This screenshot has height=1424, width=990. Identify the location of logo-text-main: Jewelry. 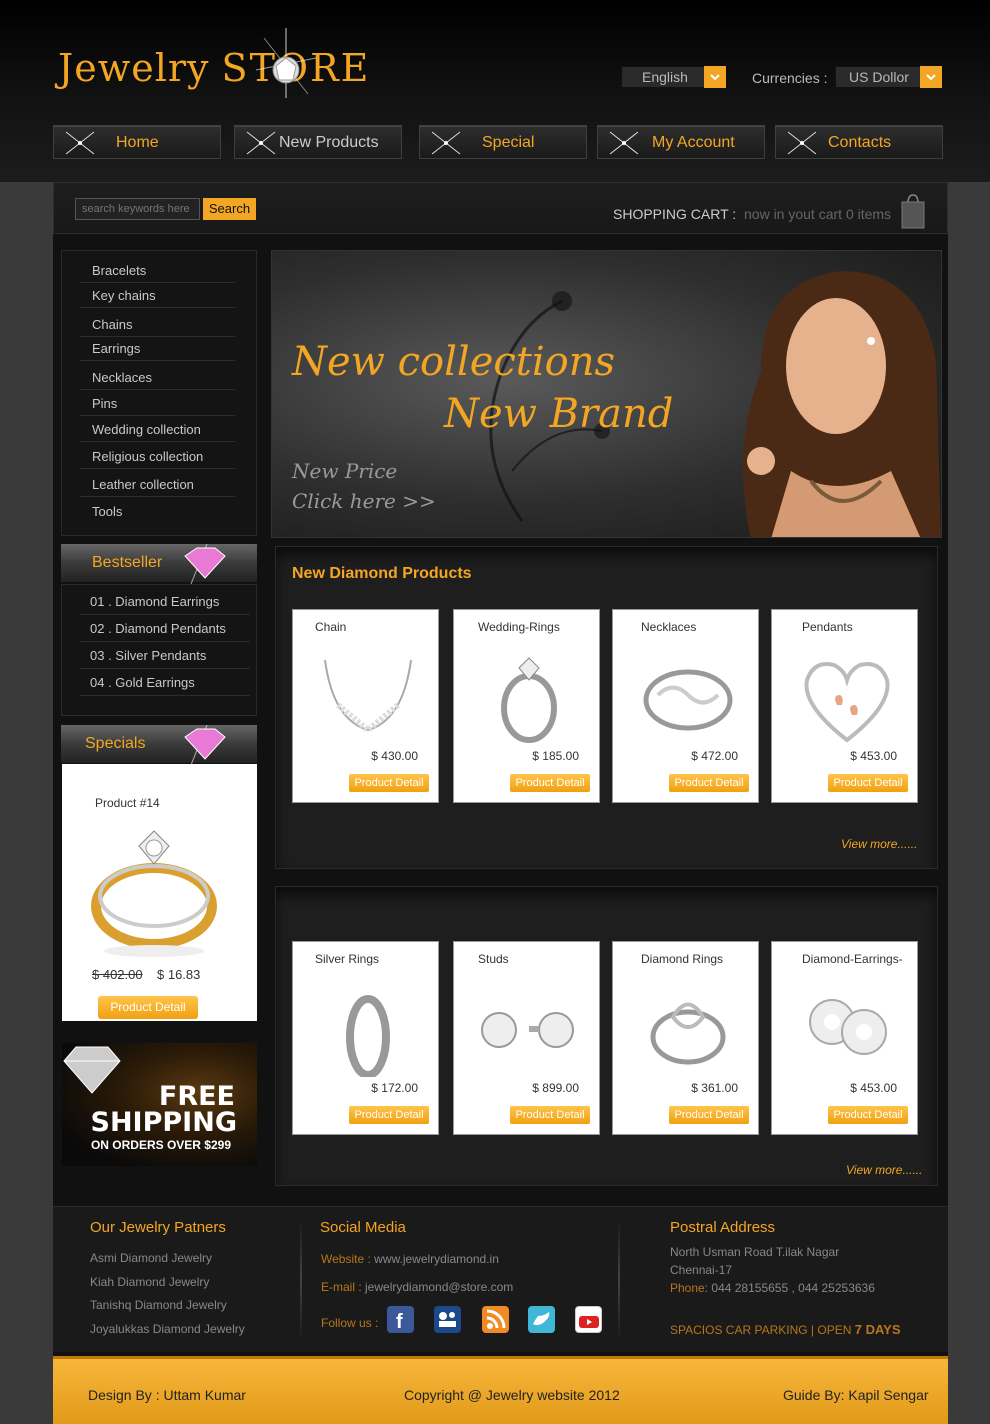
(134, 68).